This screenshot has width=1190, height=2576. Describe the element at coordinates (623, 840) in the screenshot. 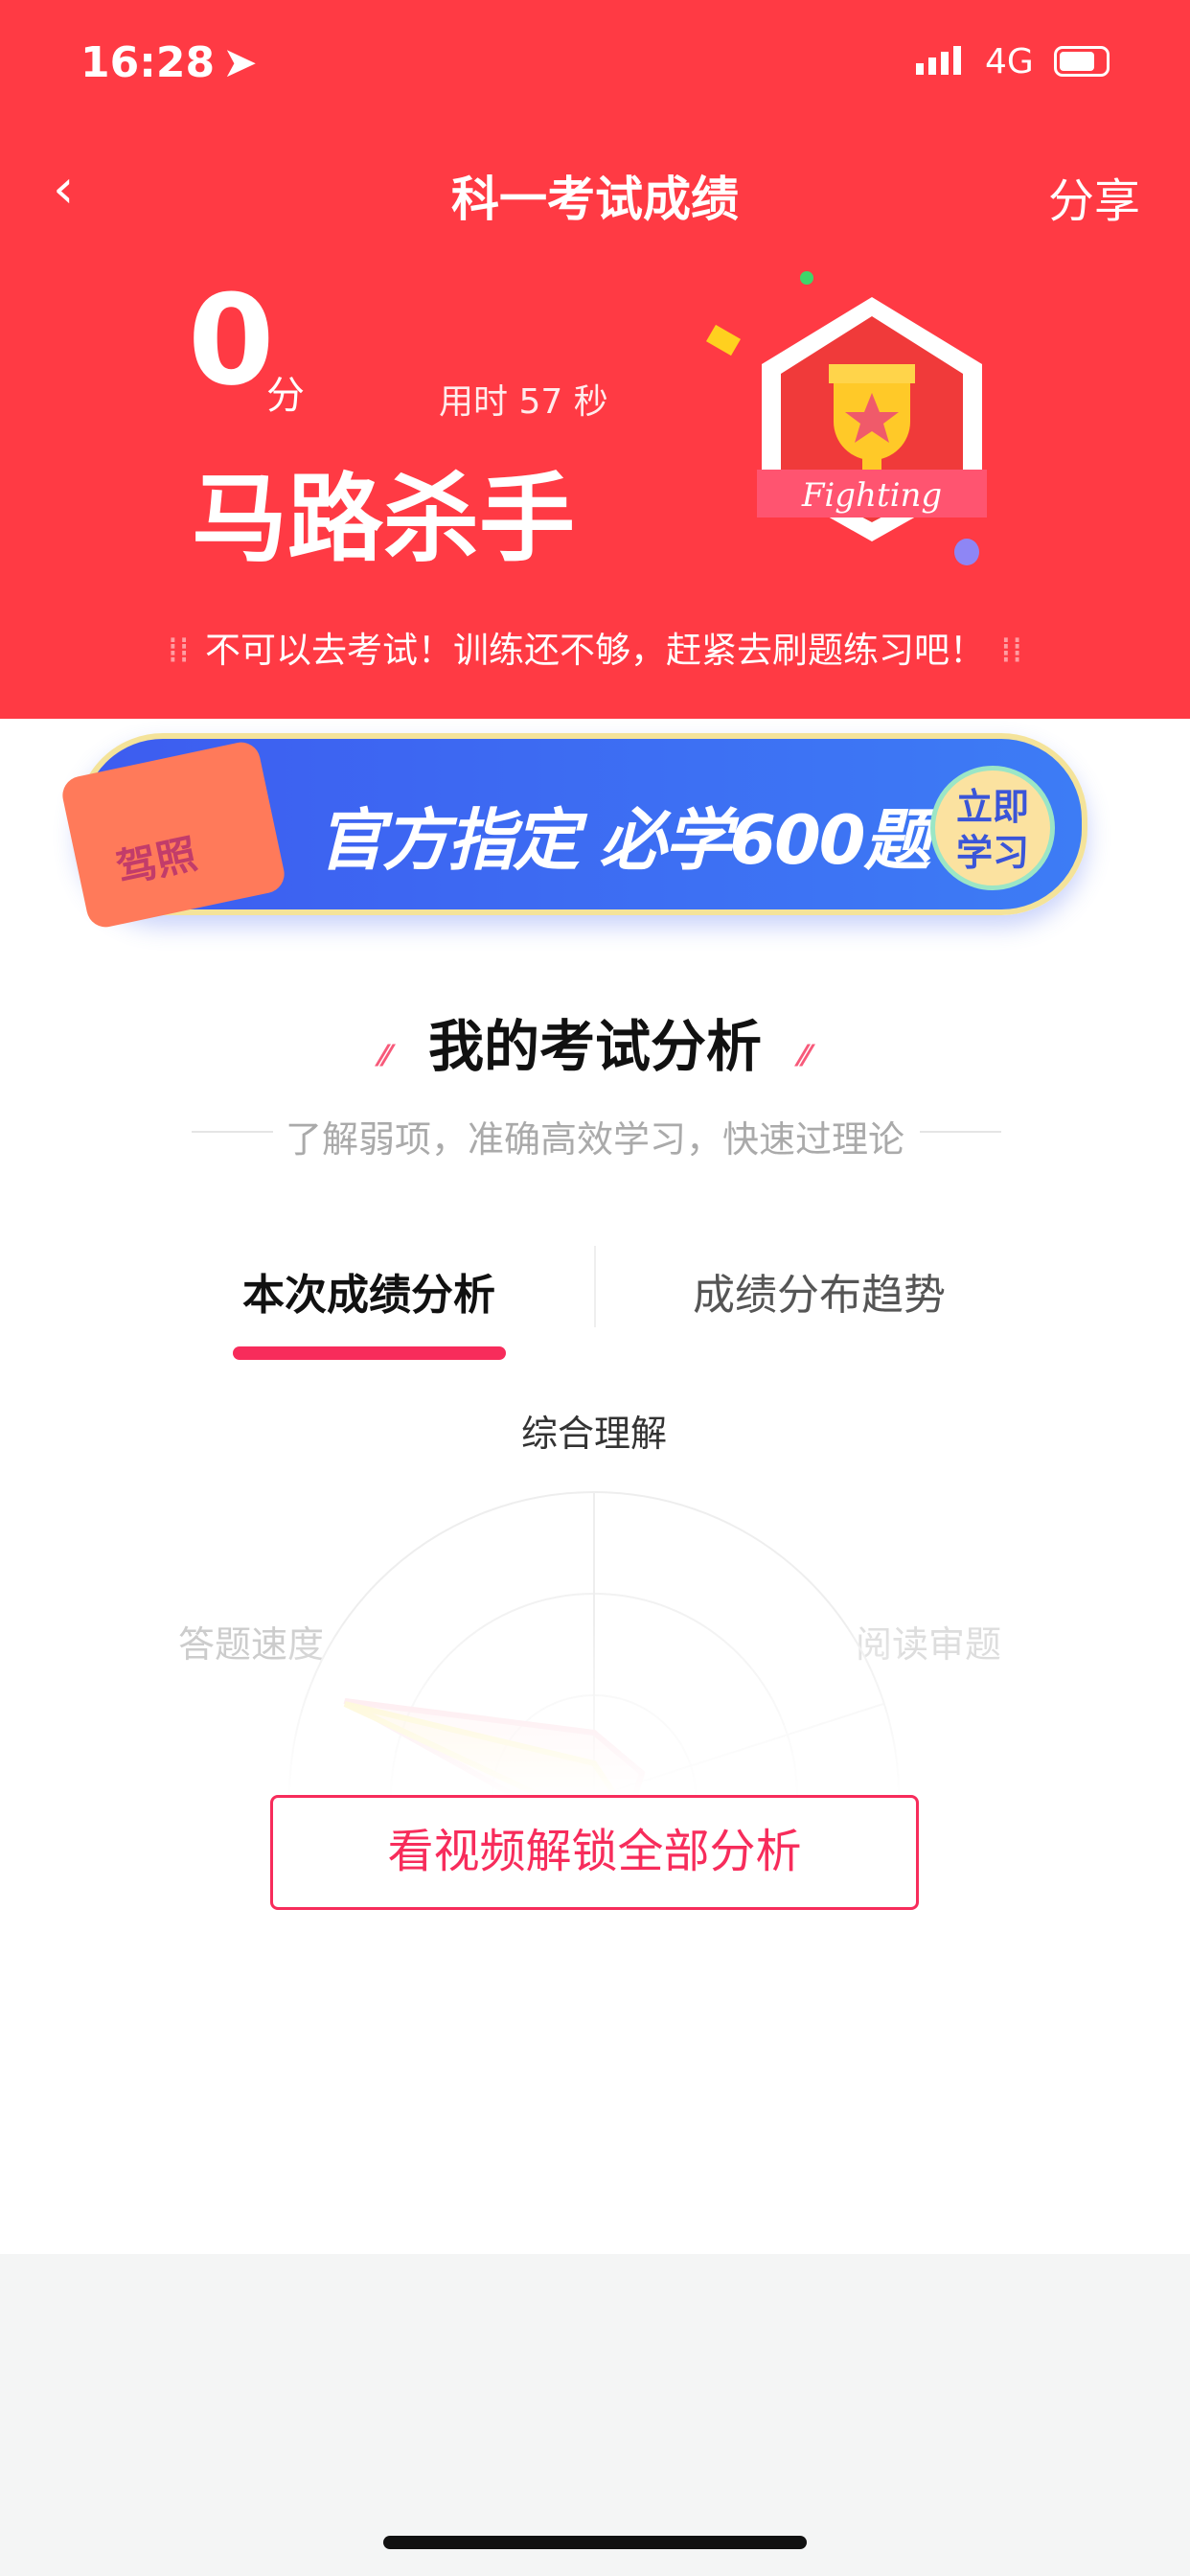

I see `banner-headline: 官方指定 必学600题` at that location.